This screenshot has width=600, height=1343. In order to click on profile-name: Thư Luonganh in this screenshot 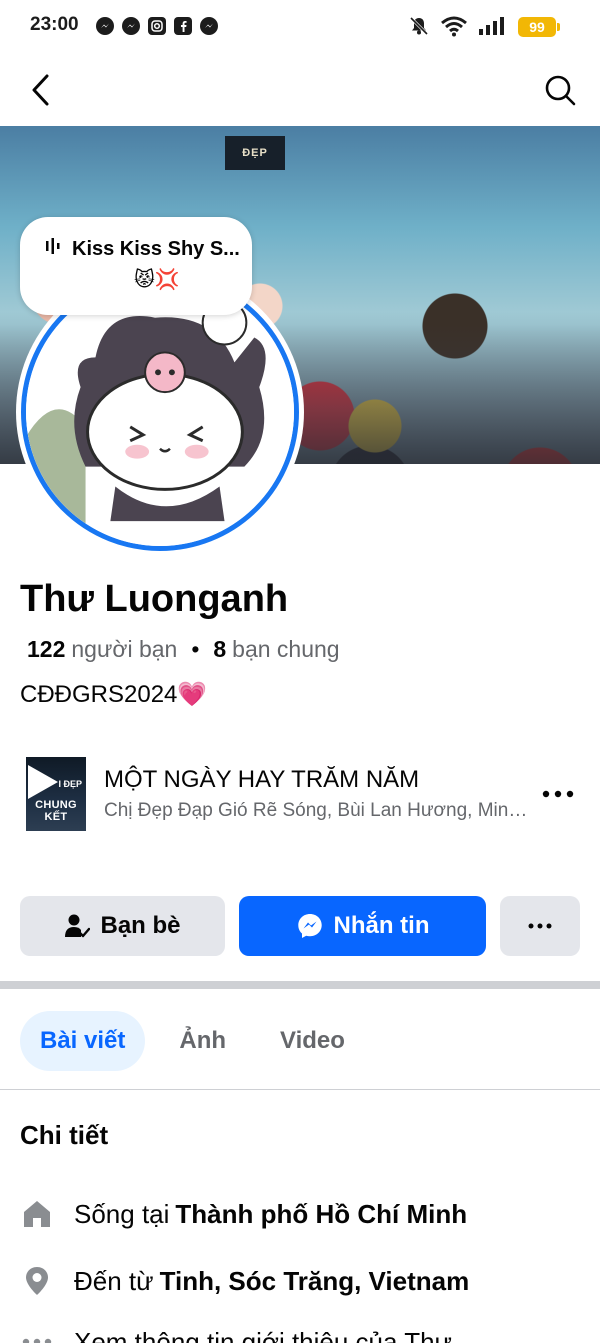, I will do `click(154, 599)`.